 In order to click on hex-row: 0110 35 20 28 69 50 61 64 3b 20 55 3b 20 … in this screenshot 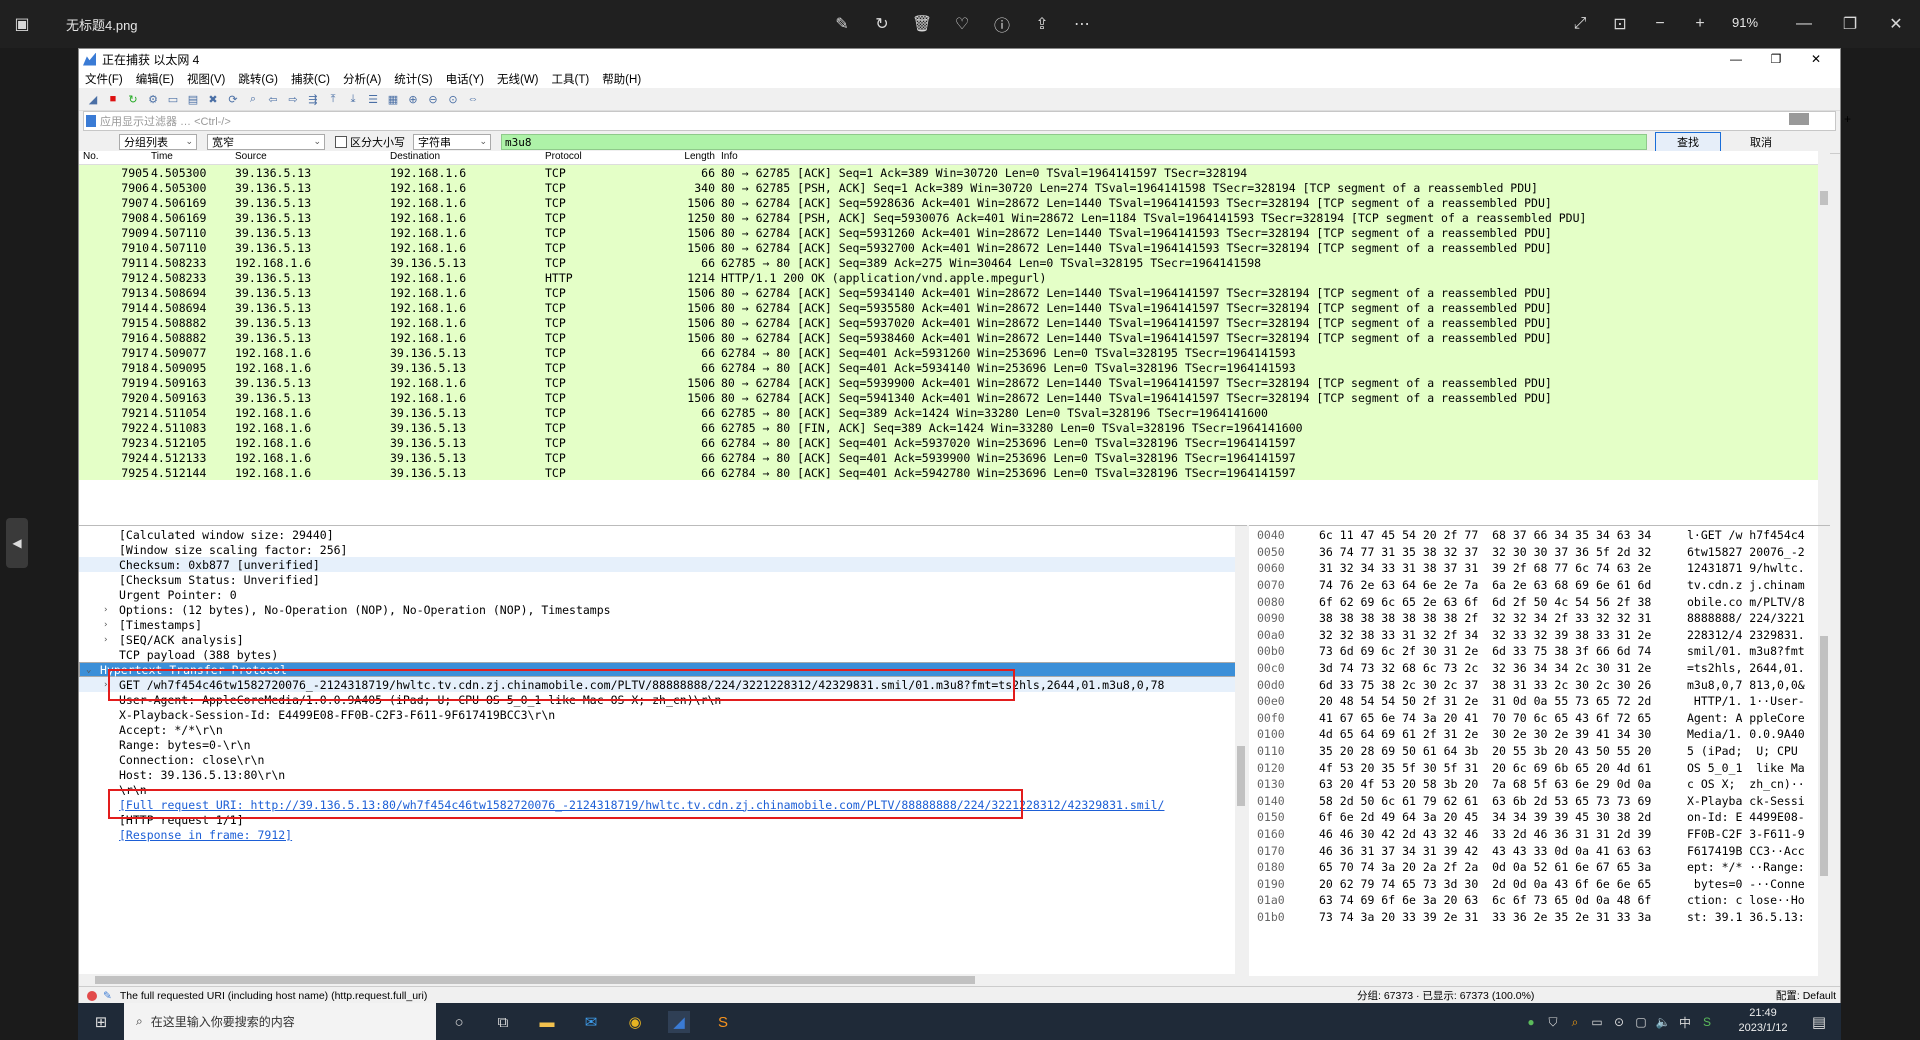, I will do `click(1539, 751)`.